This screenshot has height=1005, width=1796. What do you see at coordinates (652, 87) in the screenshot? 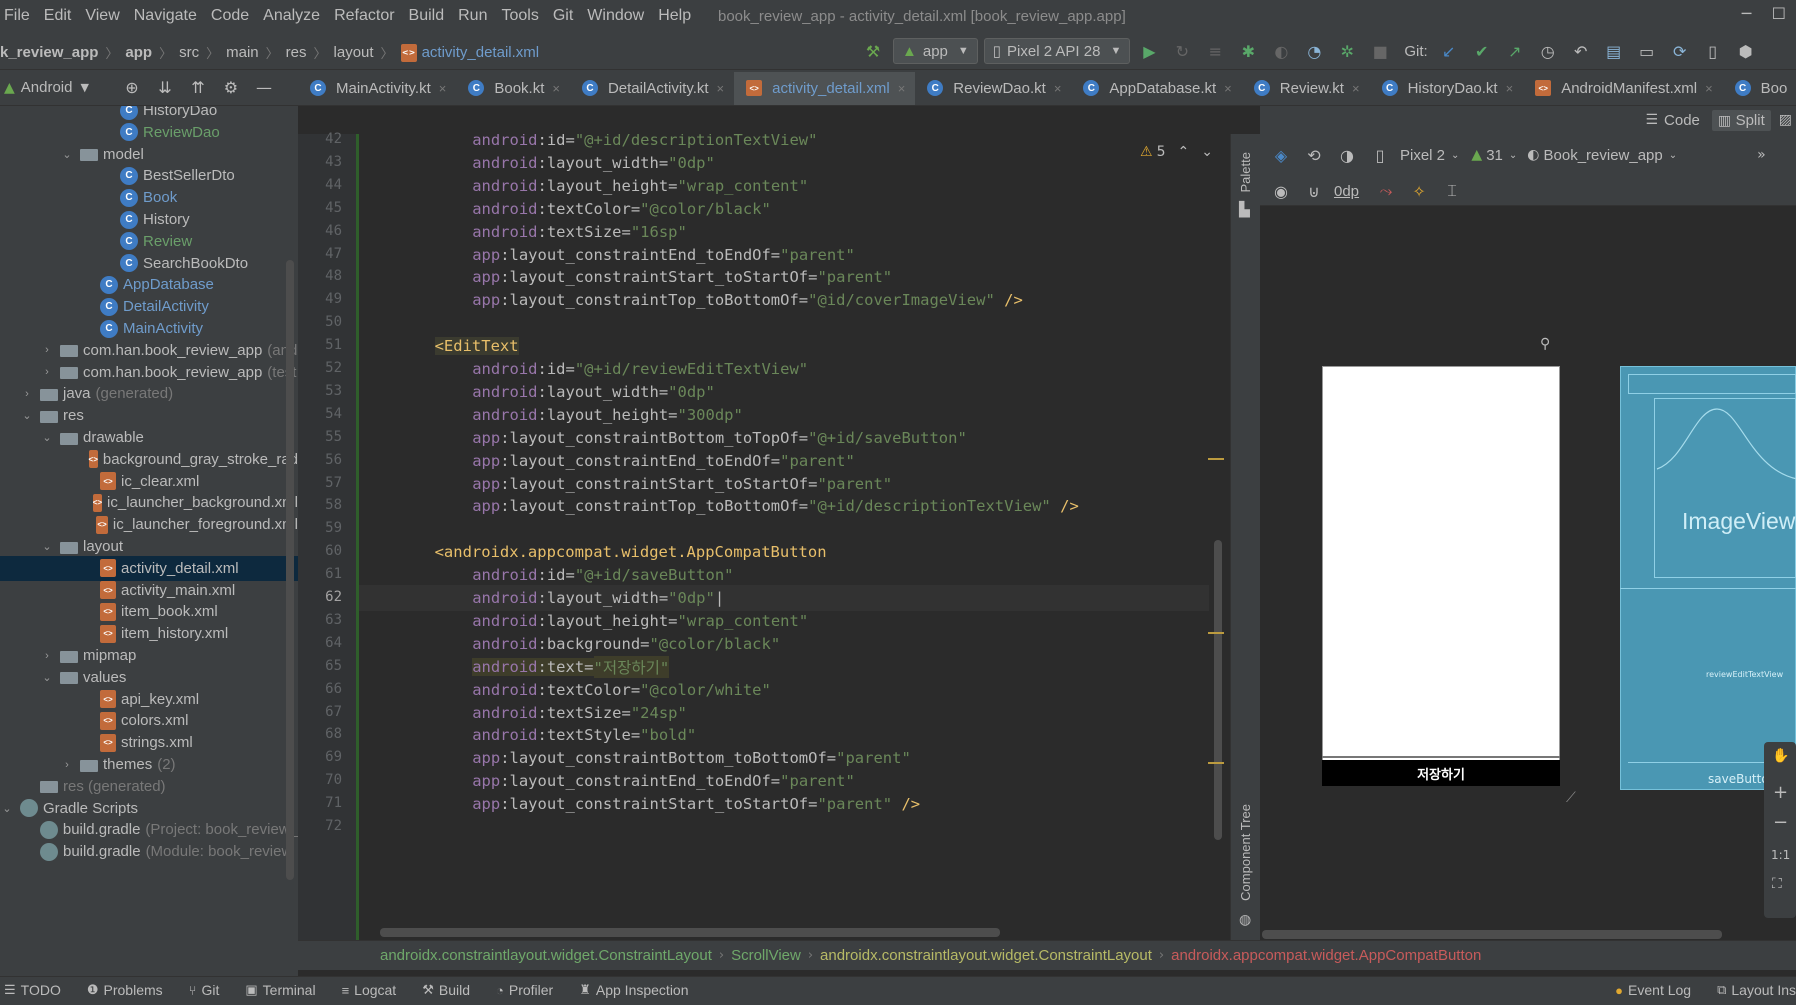
I see `editor-tab: C DetailActivity.kt ×` at bounding box center [652, 87].